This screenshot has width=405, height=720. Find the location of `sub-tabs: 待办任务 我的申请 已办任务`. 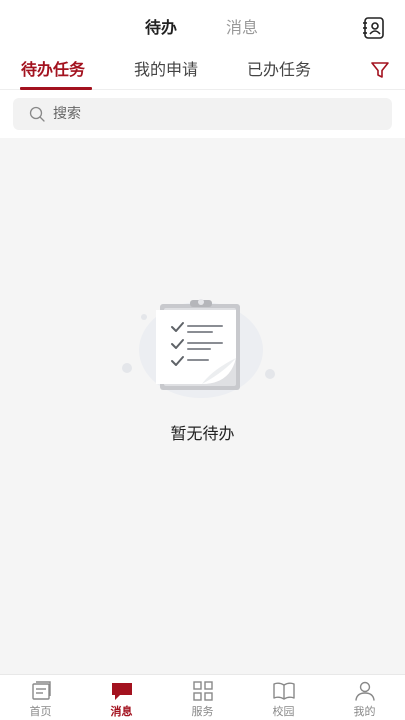

sub-tabs: 待办任务 我的申请 已办任务 is located at coordinates (202, 73).